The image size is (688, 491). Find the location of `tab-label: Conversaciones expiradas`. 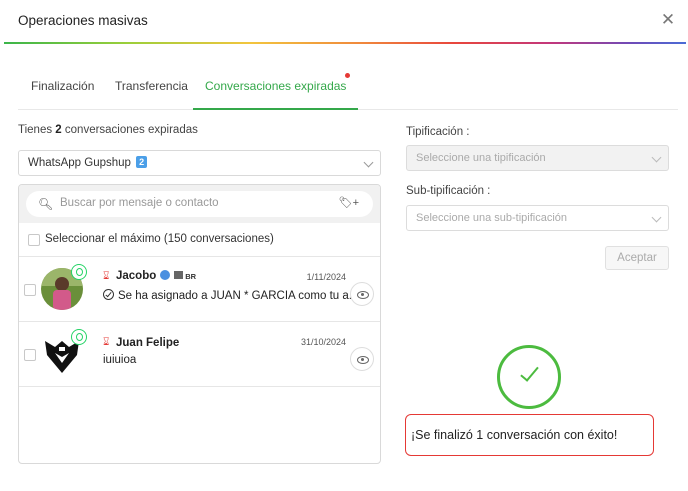

tab-label: Conversaciones expiradas is located at coordinates (276, 86).